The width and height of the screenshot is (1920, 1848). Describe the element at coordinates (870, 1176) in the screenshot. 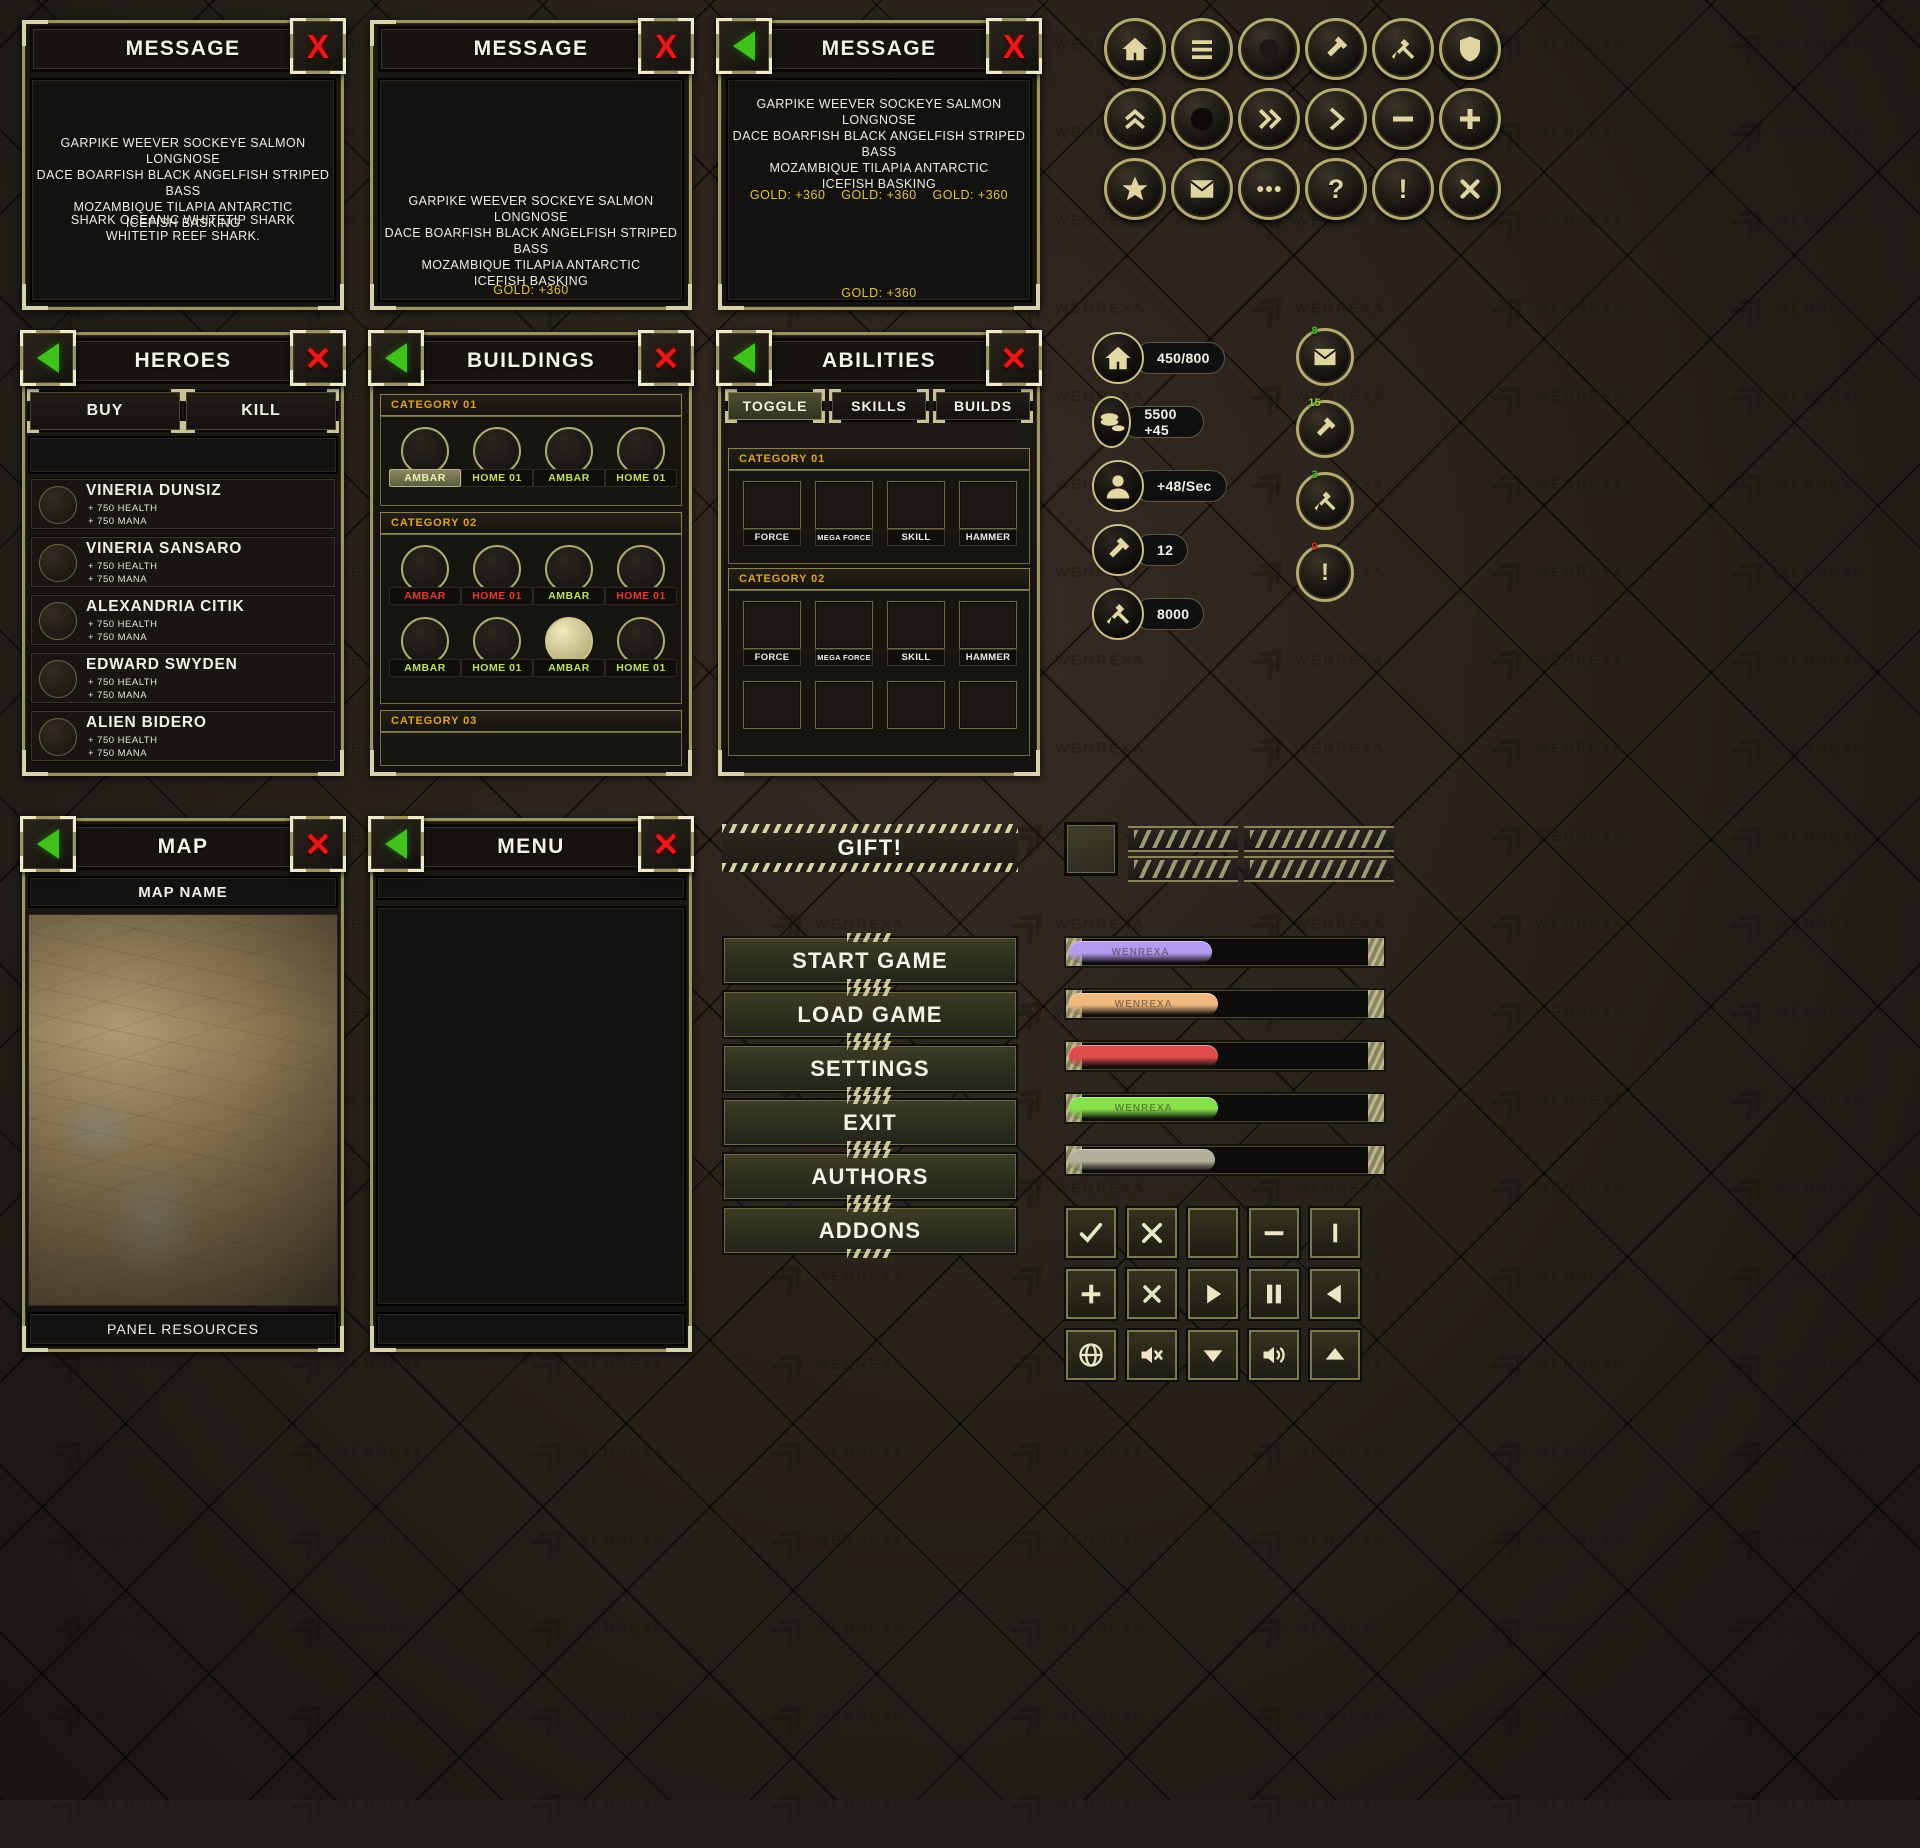

I see `menu-item-authors: AUTHORS` at that location.